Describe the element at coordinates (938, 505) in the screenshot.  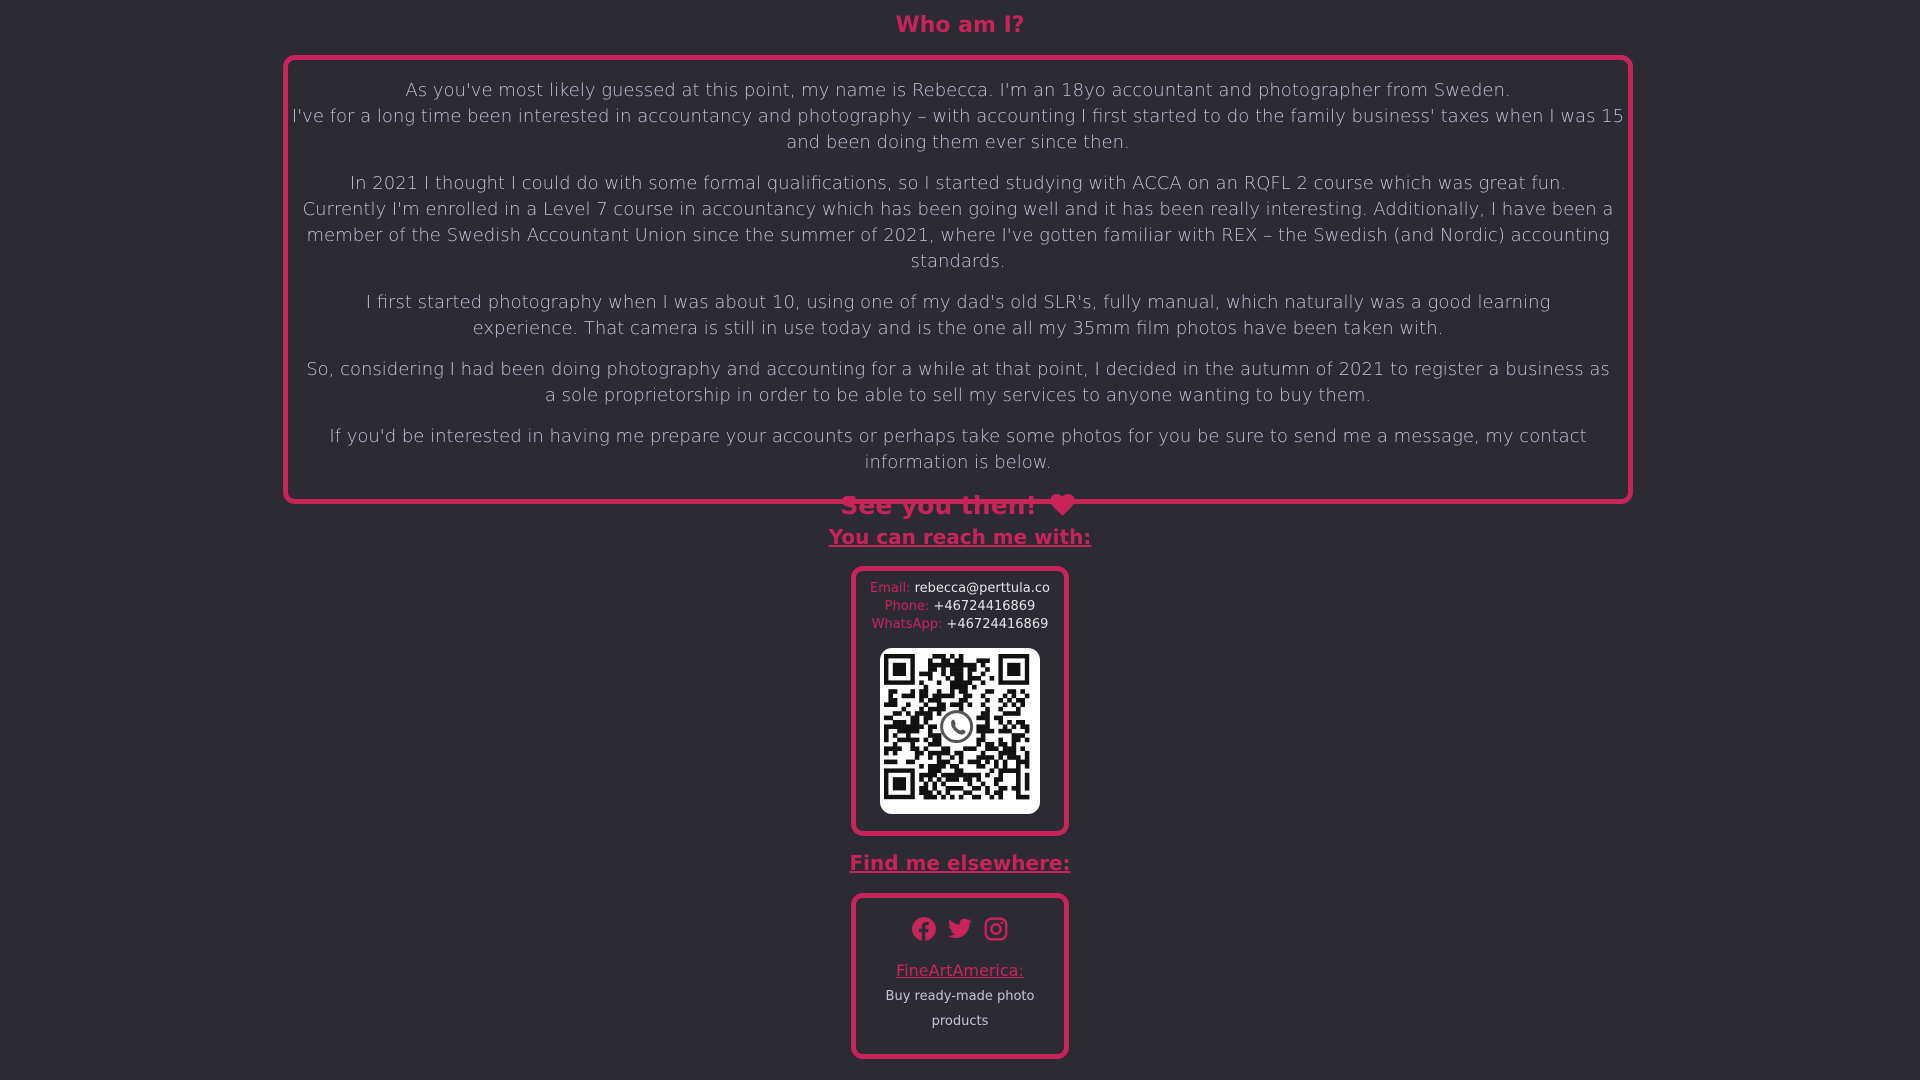
I see `closing-text: See you then!` at that location.